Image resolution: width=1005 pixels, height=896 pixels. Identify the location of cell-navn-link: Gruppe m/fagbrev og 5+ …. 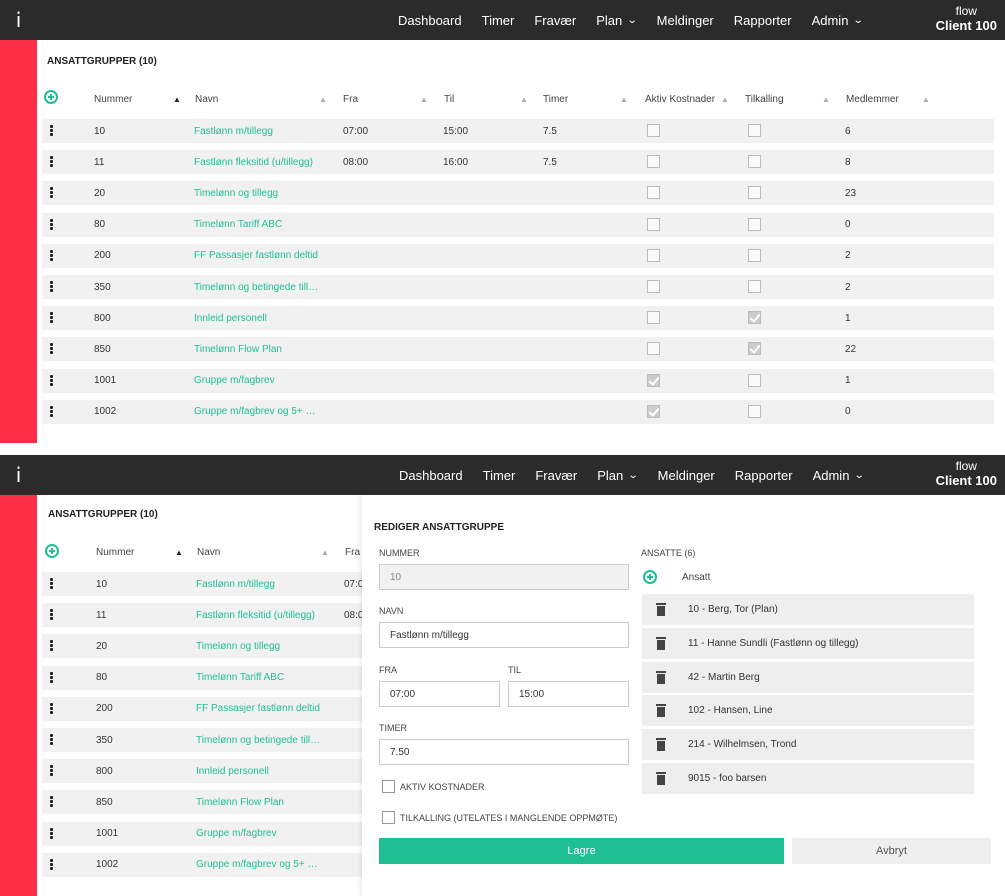
(254, 412).